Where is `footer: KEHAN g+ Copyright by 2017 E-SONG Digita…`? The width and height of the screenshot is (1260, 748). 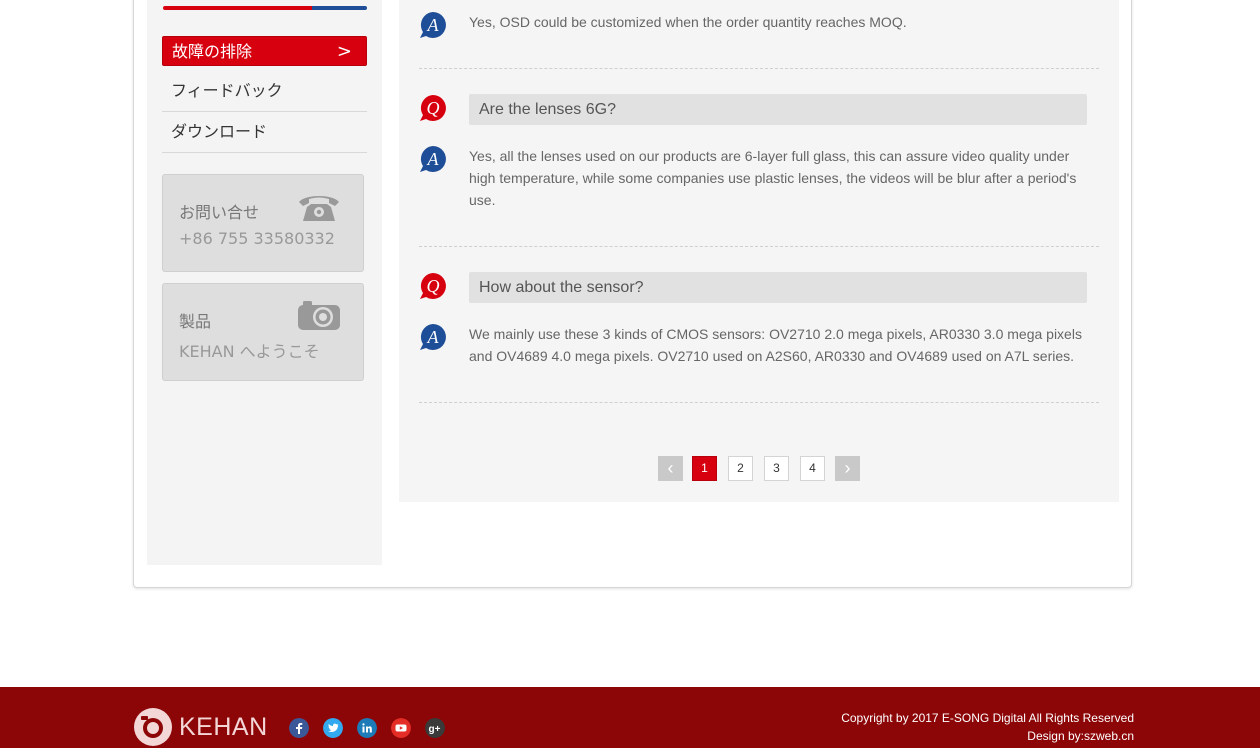
footer: KEHAN g+ Copyright by 2017 E-SONG Digita… is located at coordinates (630, 717).